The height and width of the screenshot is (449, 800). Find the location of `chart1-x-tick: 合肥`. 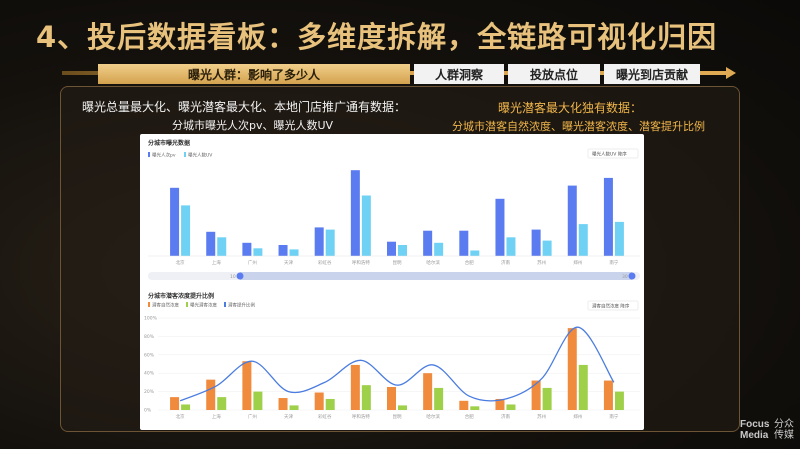

chart1-x-tick: 合肥 is located at coordinates (469, 262).